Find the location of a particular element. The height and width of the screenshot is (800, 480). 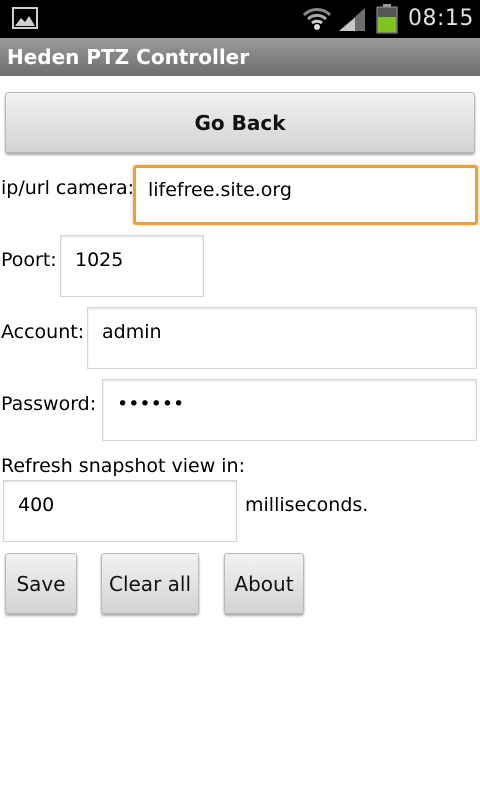

signal-icon is located at coordinates (352, 19).